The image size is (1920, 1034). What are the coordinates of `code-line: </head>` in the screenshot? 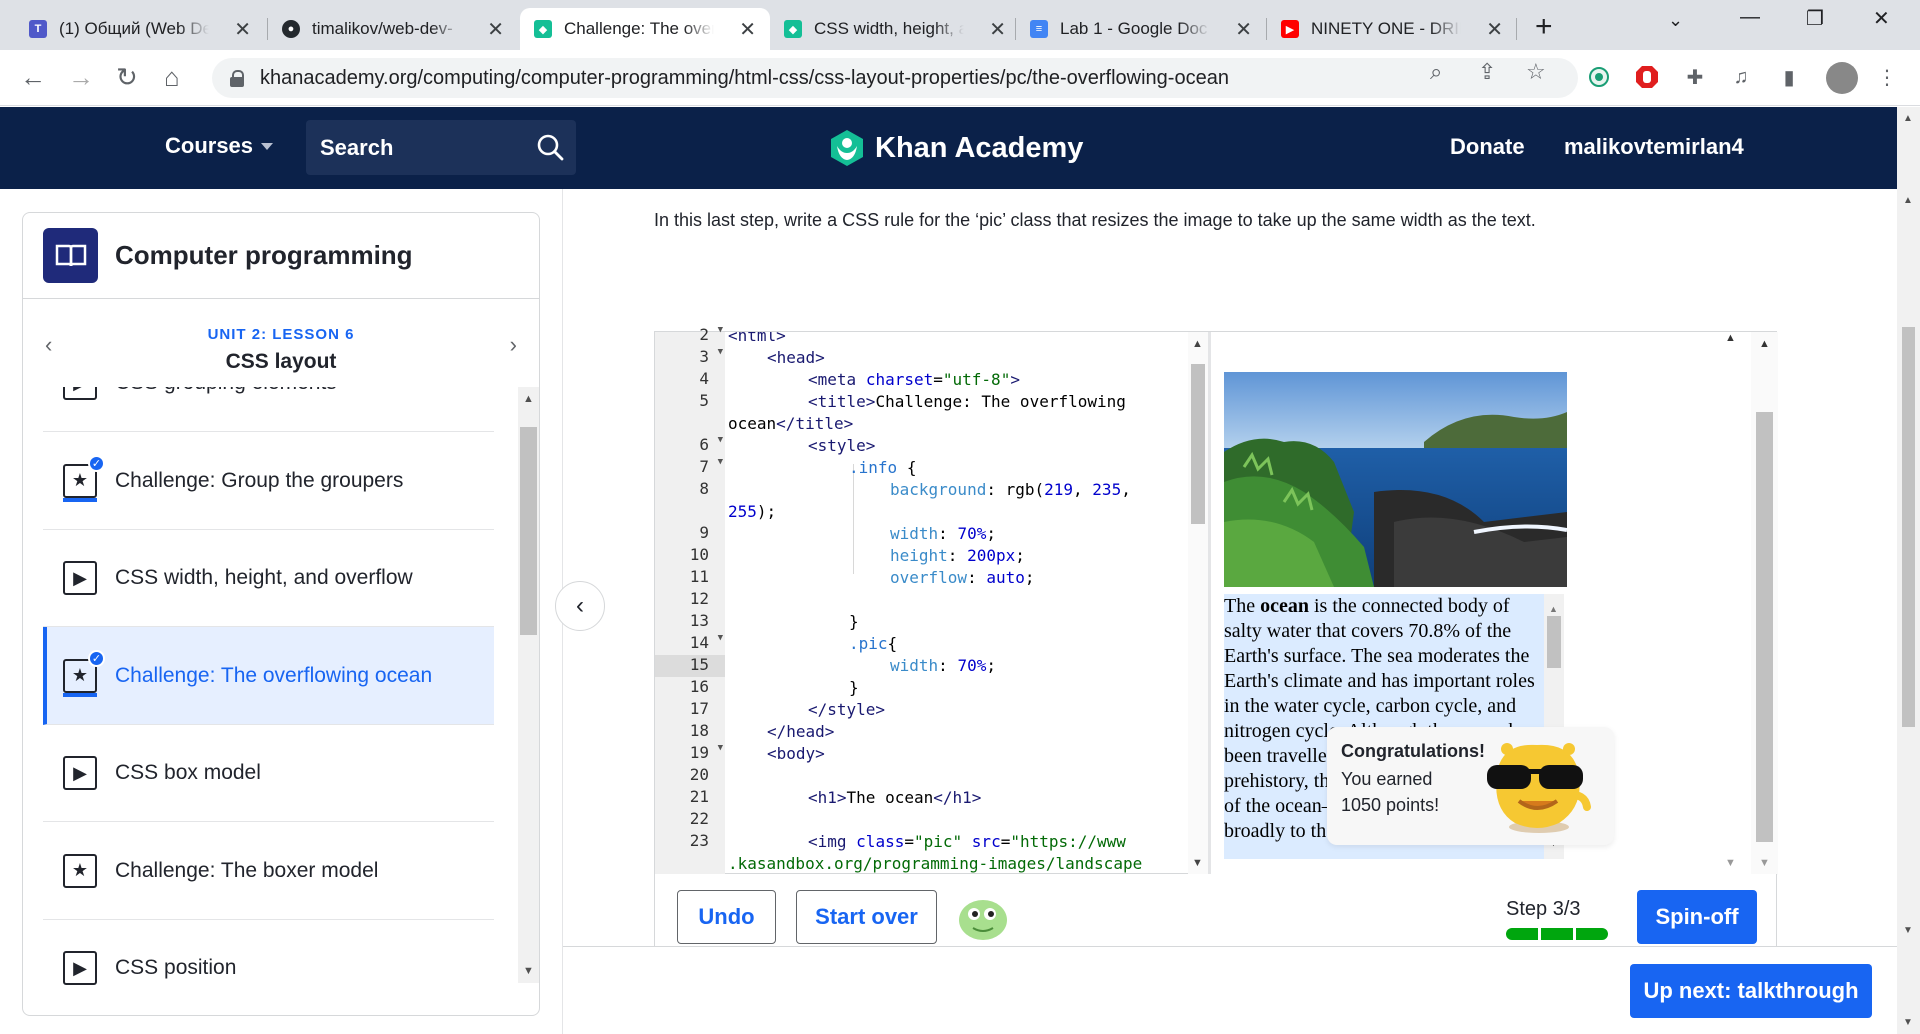 It's located at (801, 731).